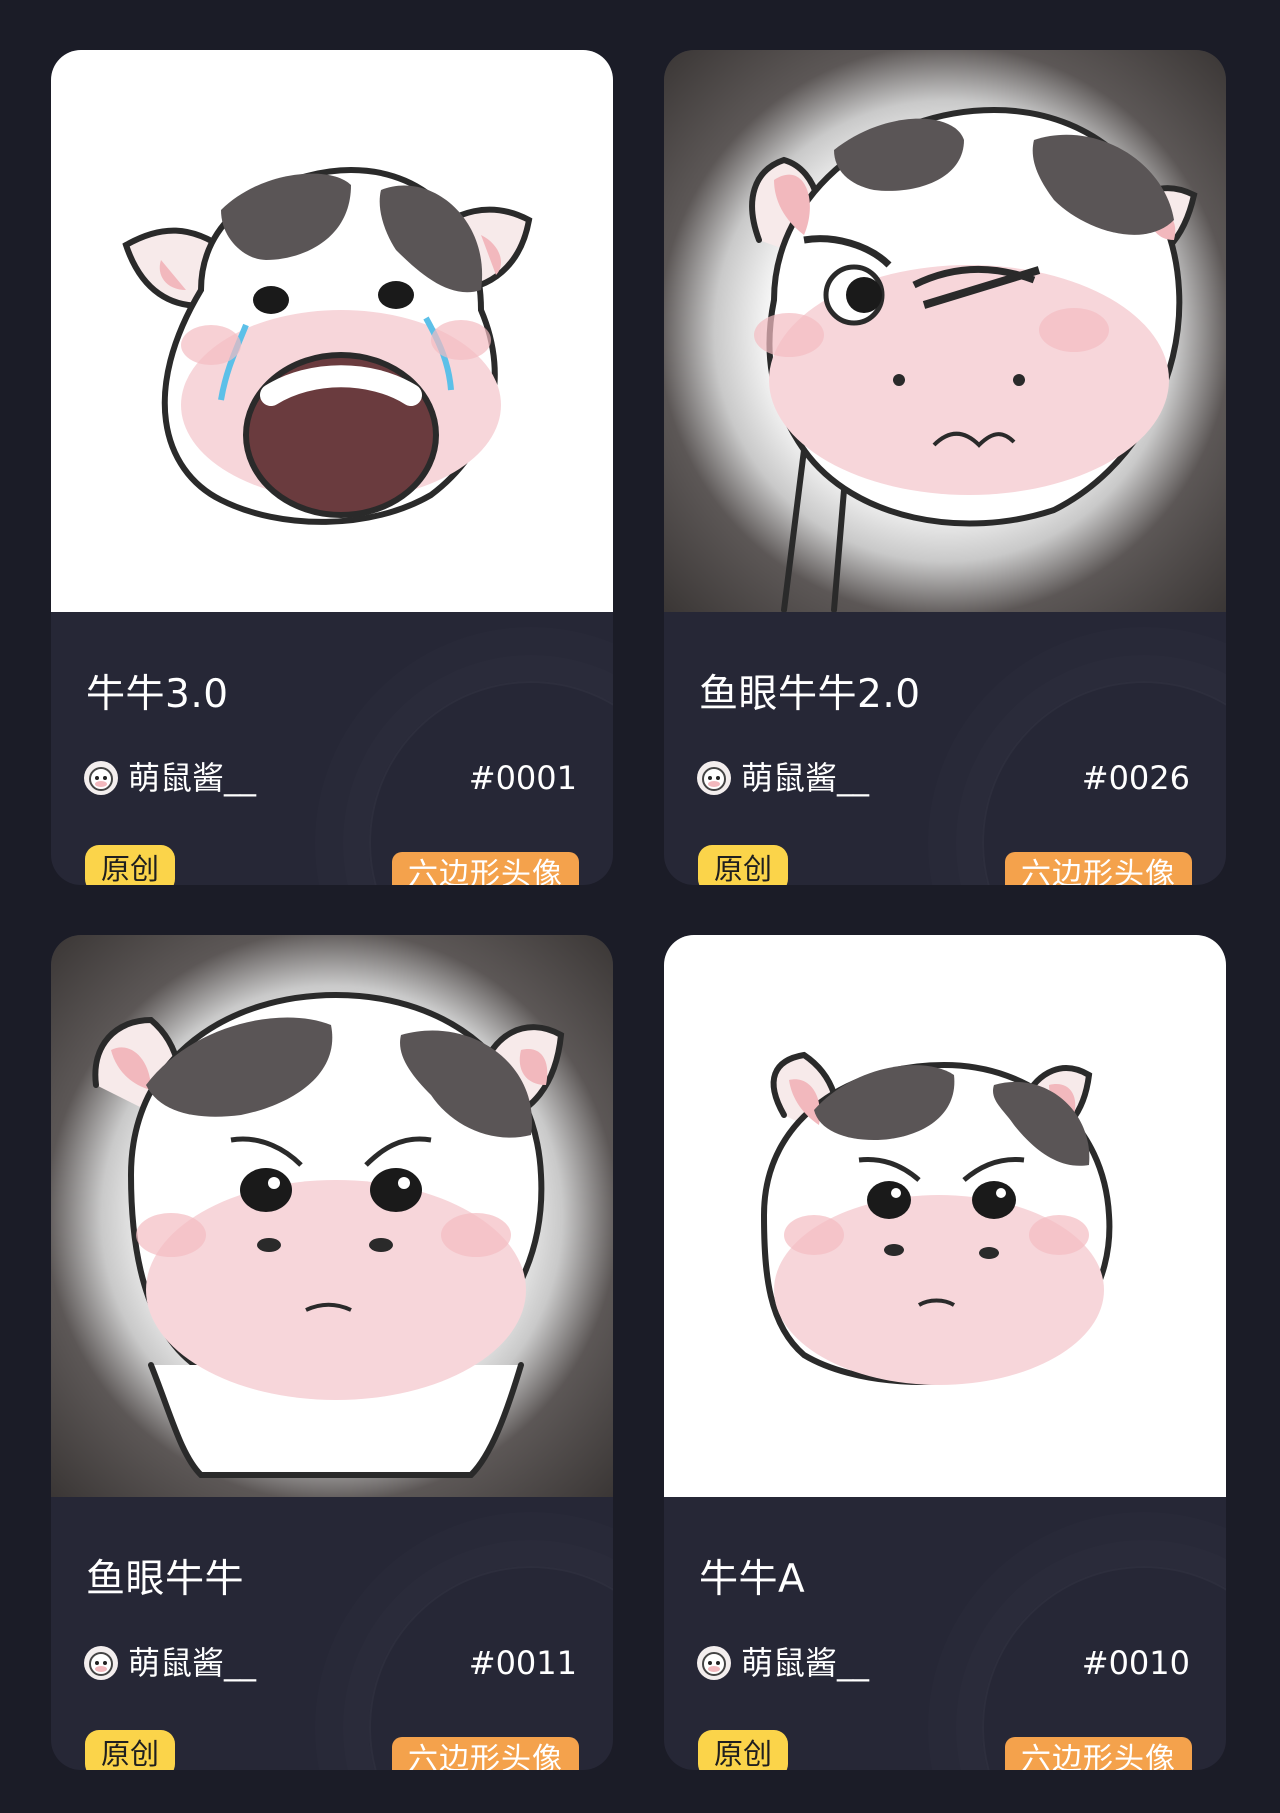 This screenshot has height=1813, width=1280. I want to click on card-title: 牛牛3.0, so click(157, 694).